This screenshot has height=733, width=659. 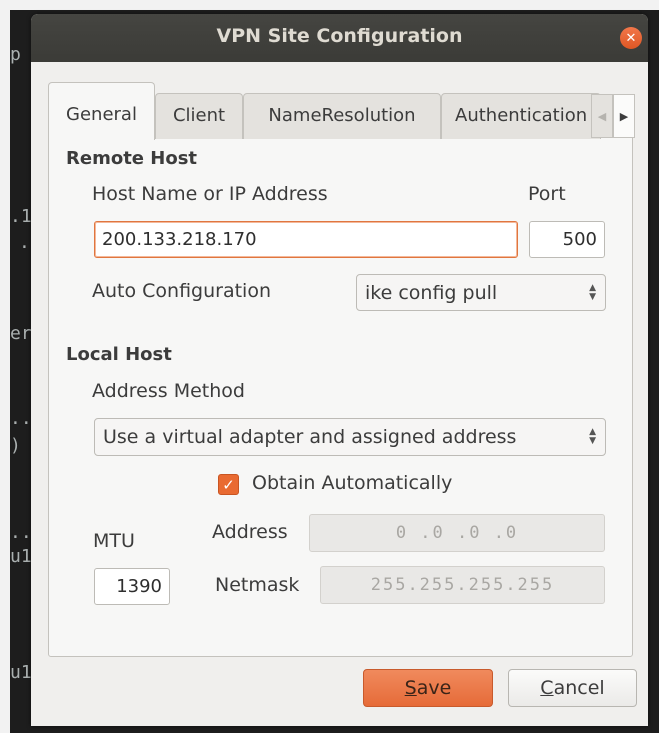 I want to click on auto-configuration-value: ike config pull, so click(x=431, y=292).